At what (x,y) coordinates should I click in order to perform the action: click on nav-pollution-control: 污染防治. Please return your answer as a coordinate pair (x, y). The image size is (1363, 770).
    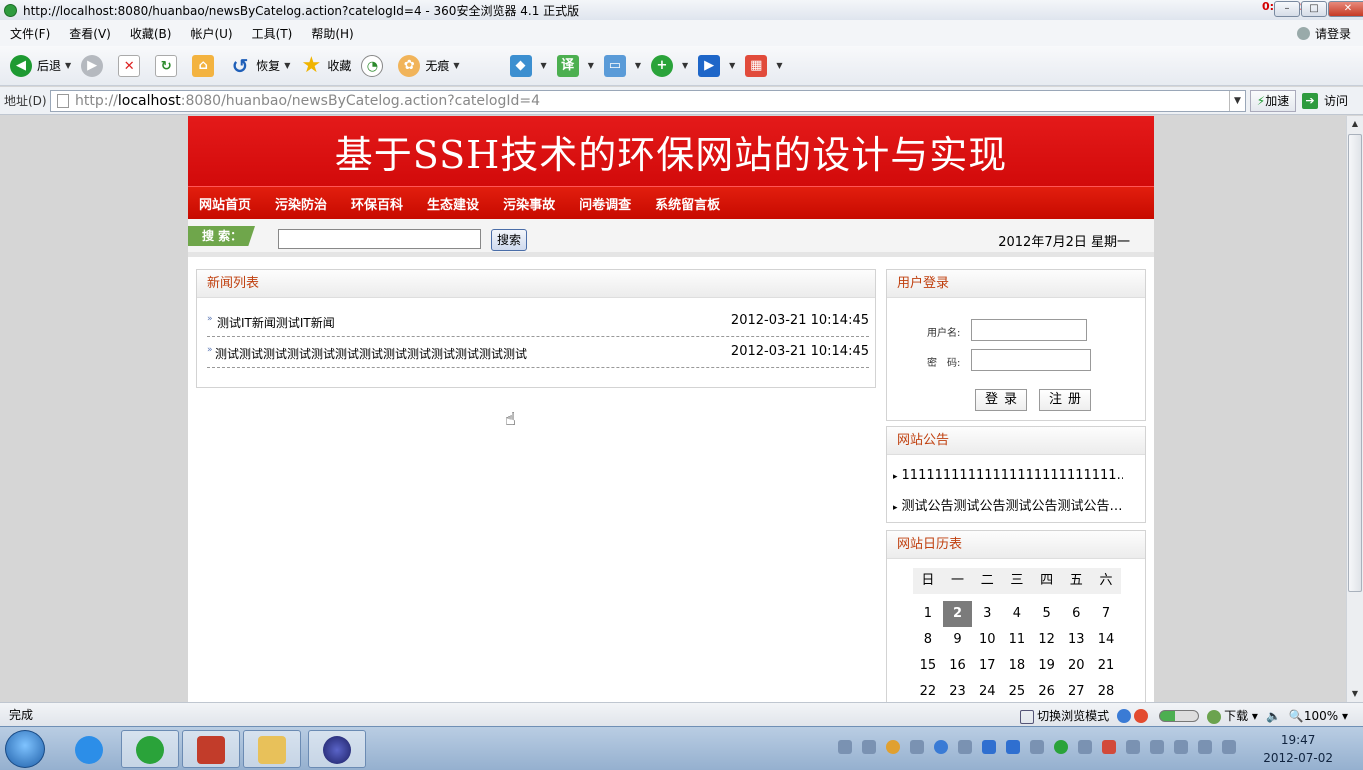
    Looking at the image, I should click on (301, 203).